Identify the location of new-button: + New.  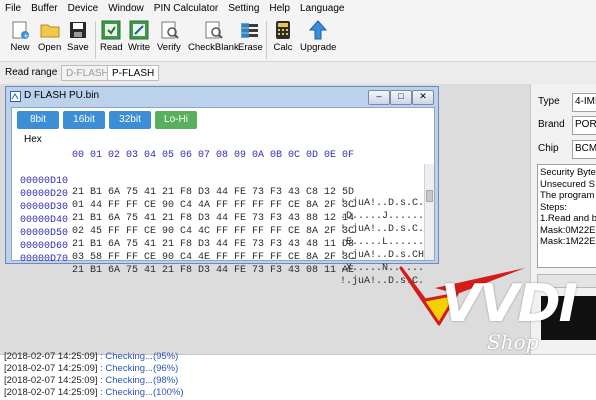
(20, 36).